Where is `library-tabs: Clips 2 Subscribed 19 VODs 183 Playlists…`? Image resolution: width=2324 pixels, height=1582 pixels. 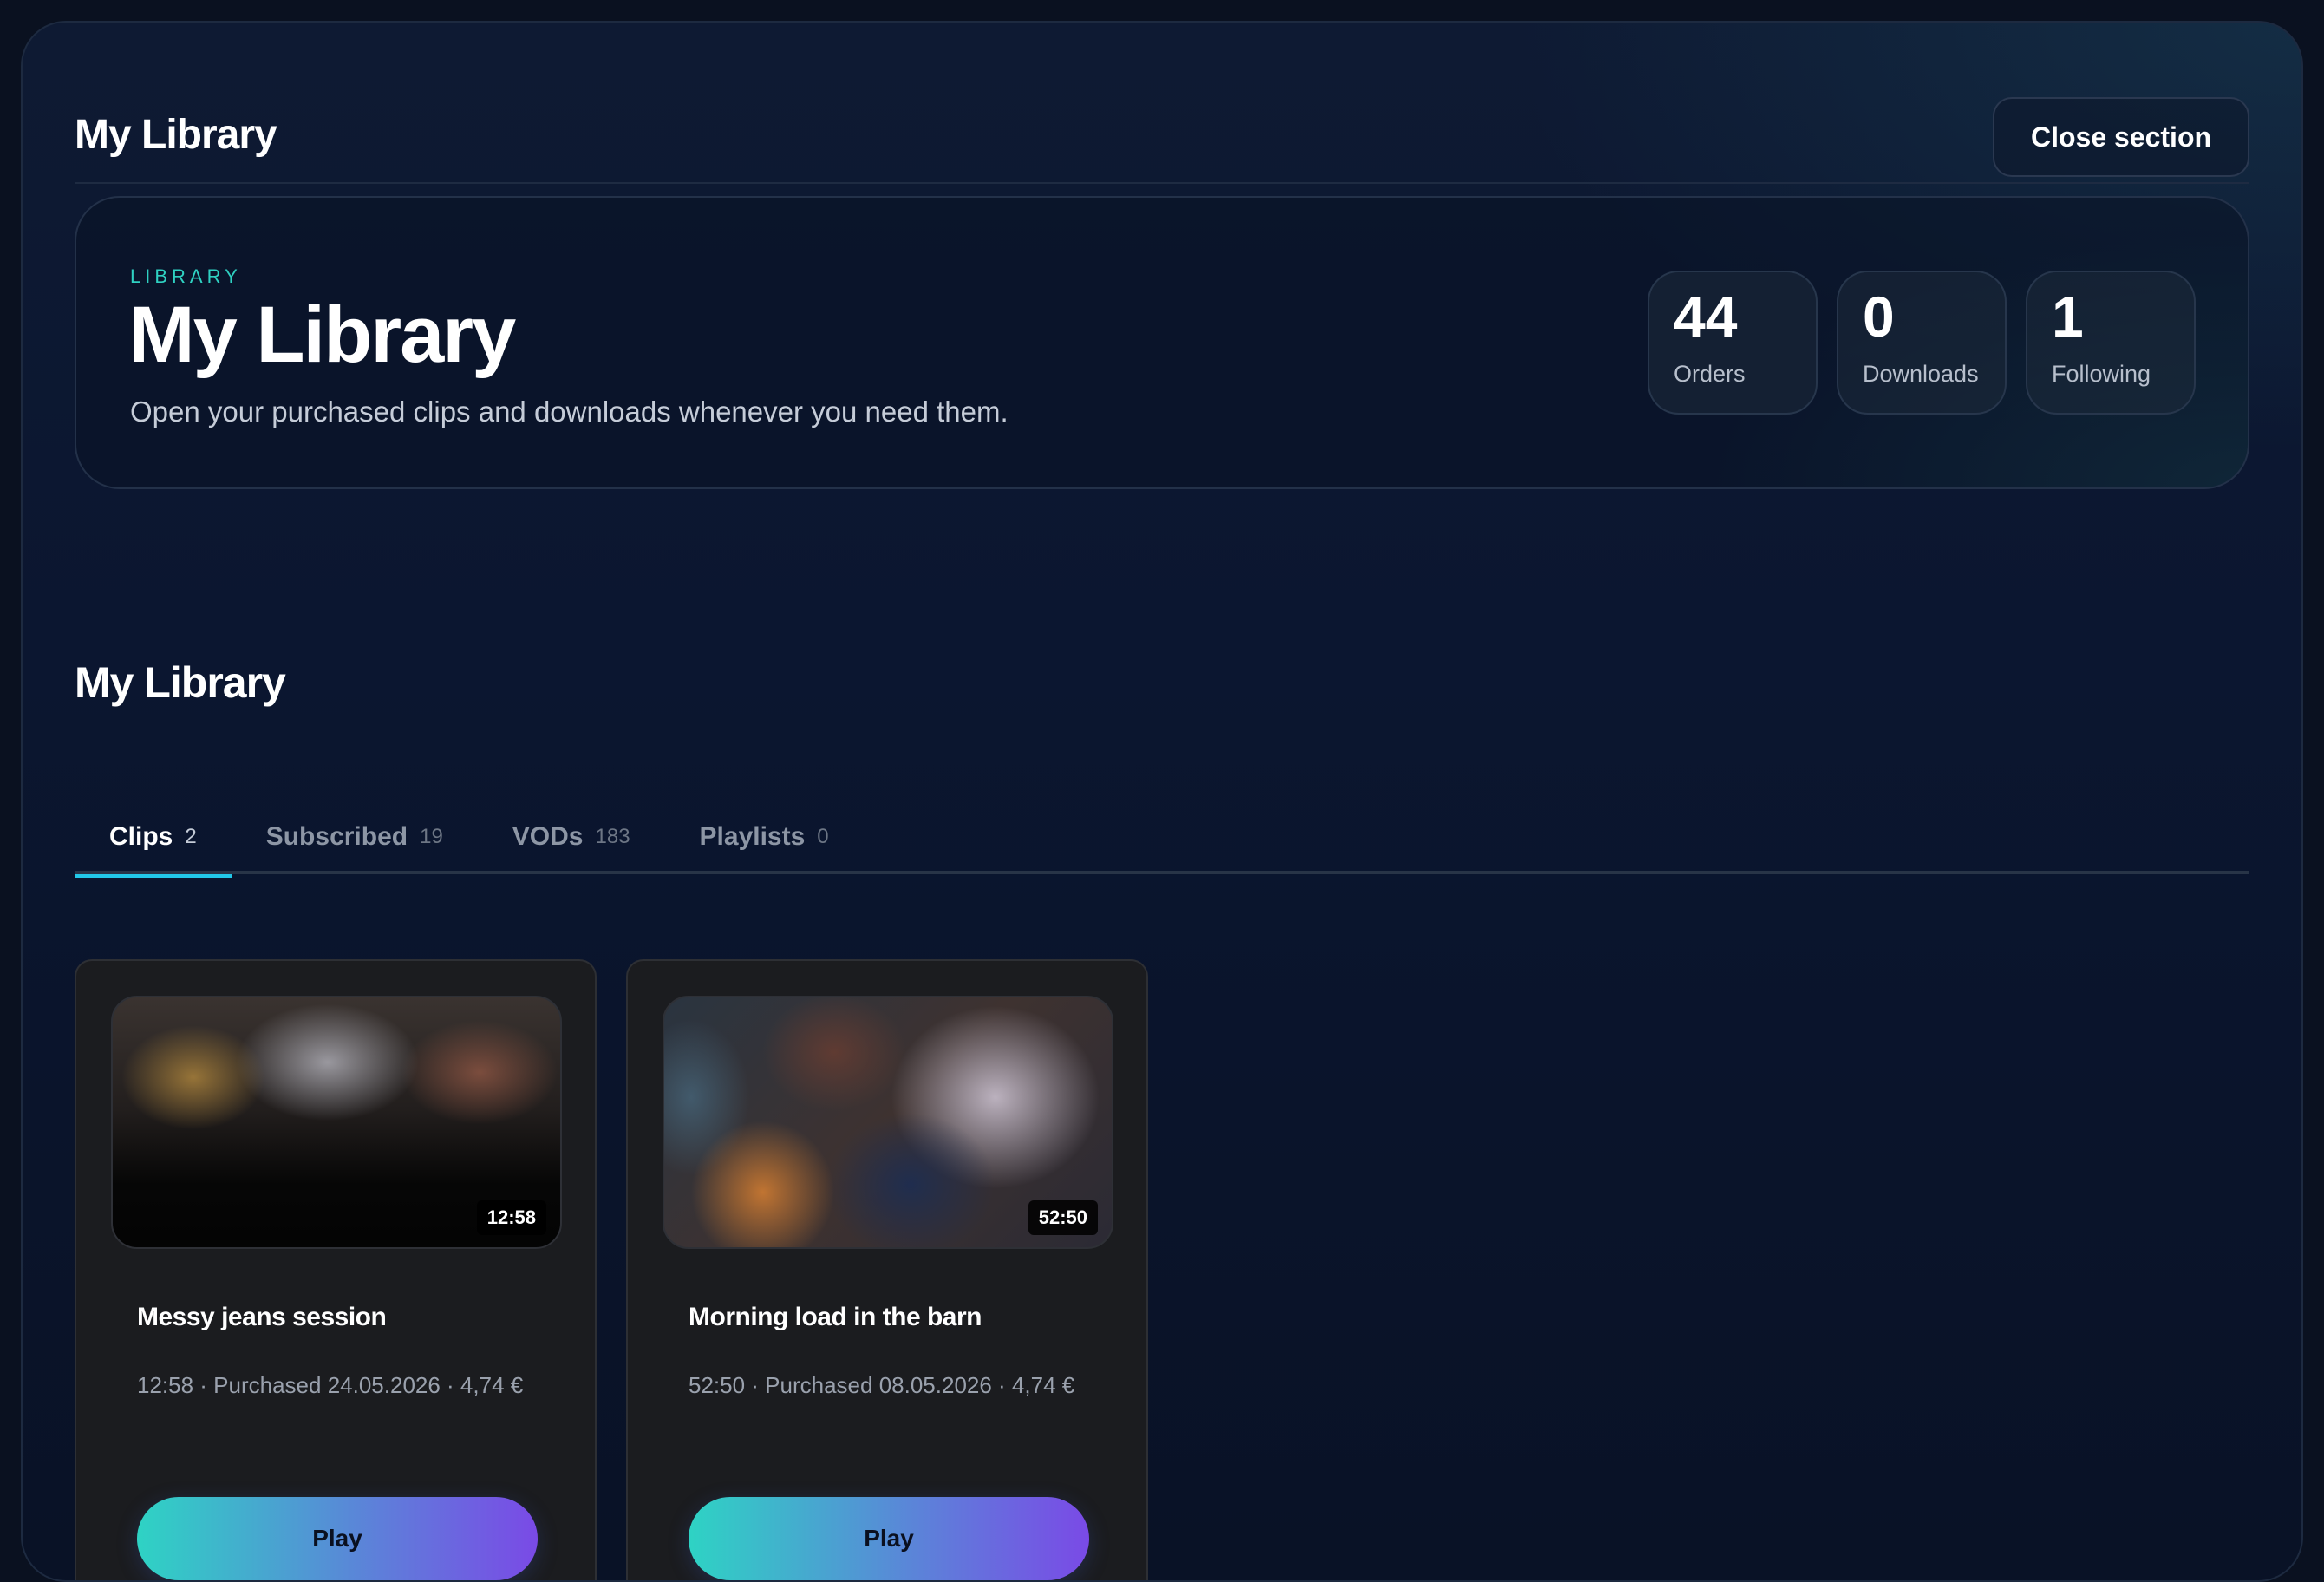 library-tabs: Clips 2 Subscribed 19 VODs 183 Playlists… is located at coordinates (1162, 839).